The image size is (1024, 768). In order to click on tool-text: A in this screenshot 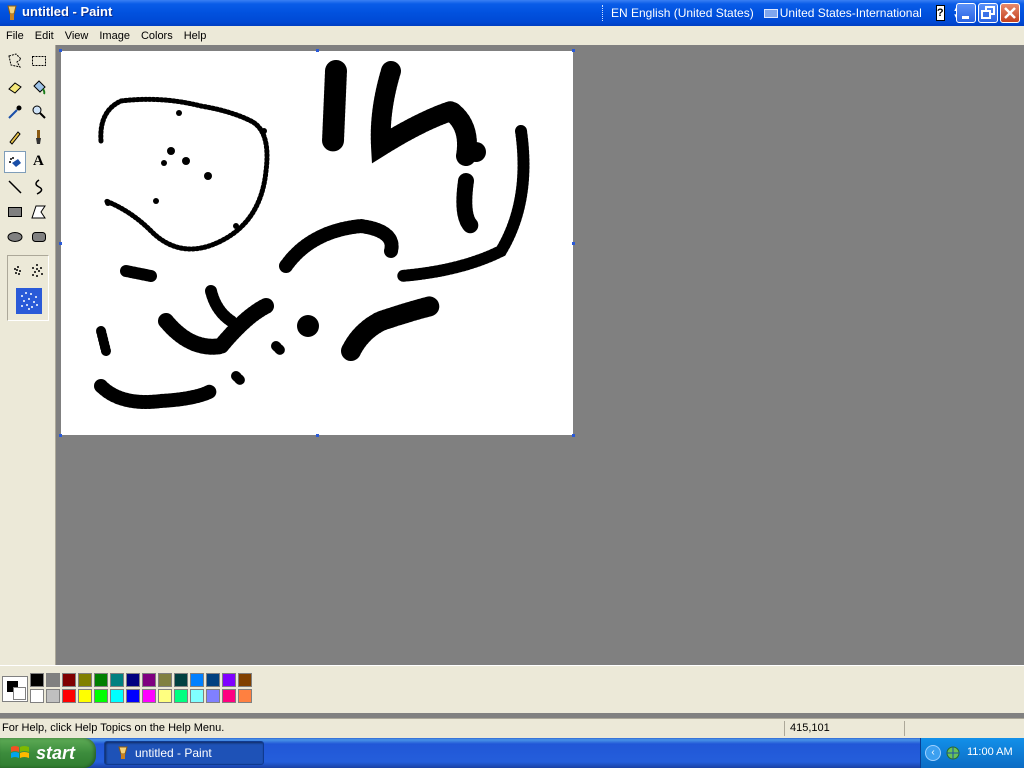, I will do `click(39, 162)`.